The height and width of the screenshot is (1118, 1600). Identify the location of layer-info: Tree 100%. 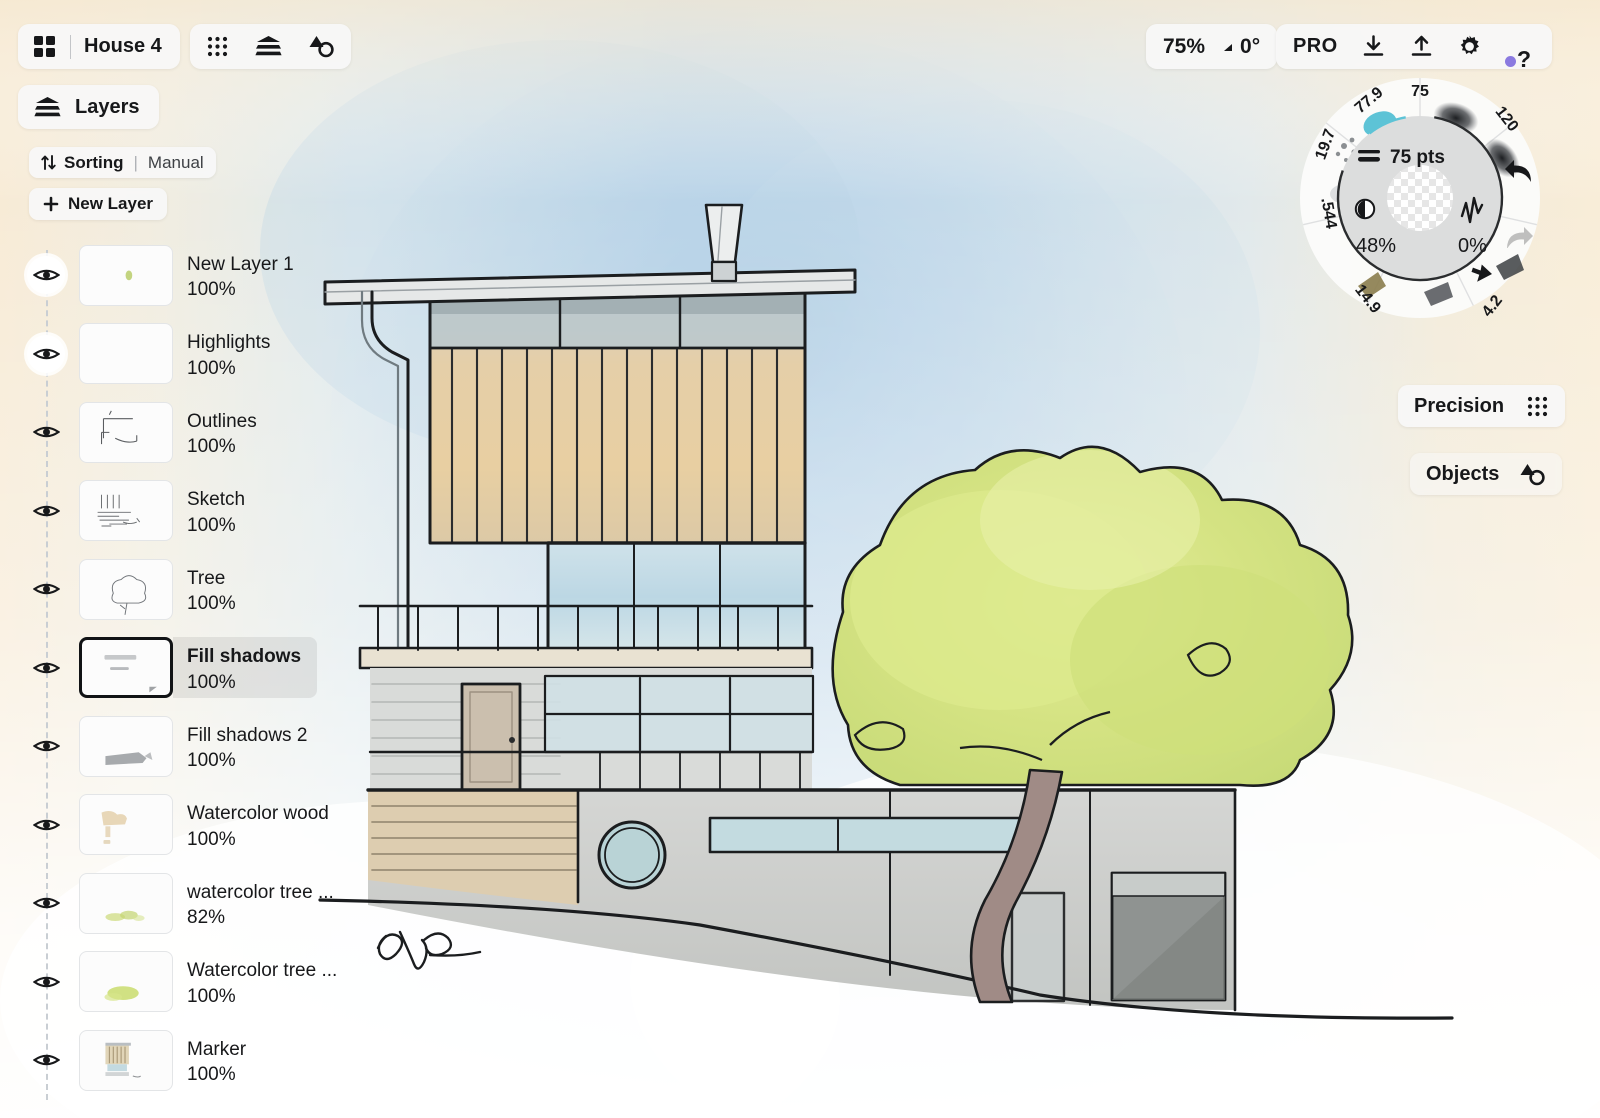
(232, 589).